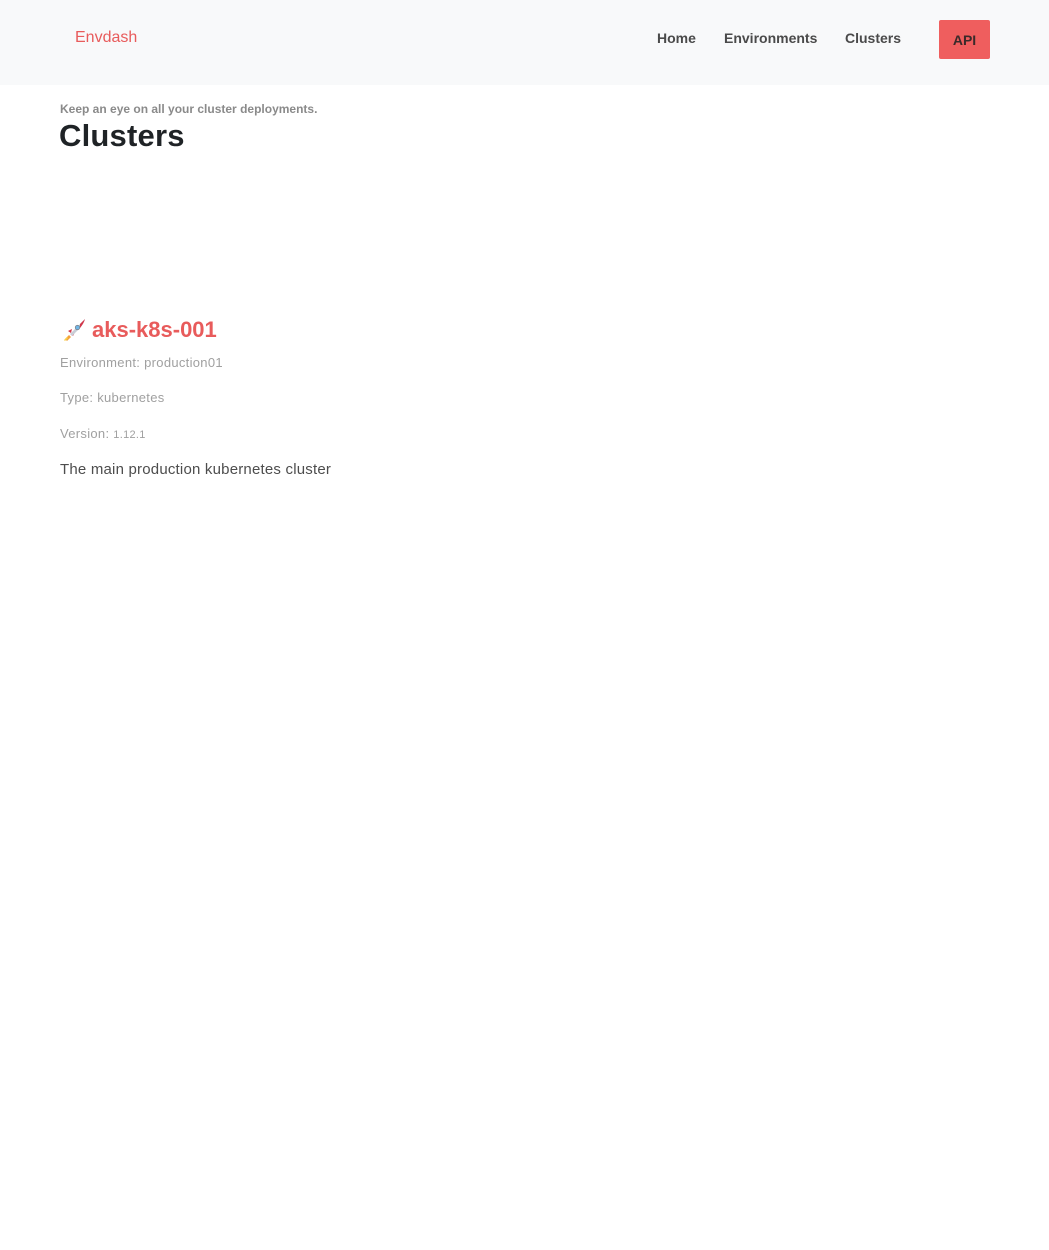 This screenshot has width=1049, height=1250. I want to click on cluster-version: Version: 1.12.1, so click(103, 433).